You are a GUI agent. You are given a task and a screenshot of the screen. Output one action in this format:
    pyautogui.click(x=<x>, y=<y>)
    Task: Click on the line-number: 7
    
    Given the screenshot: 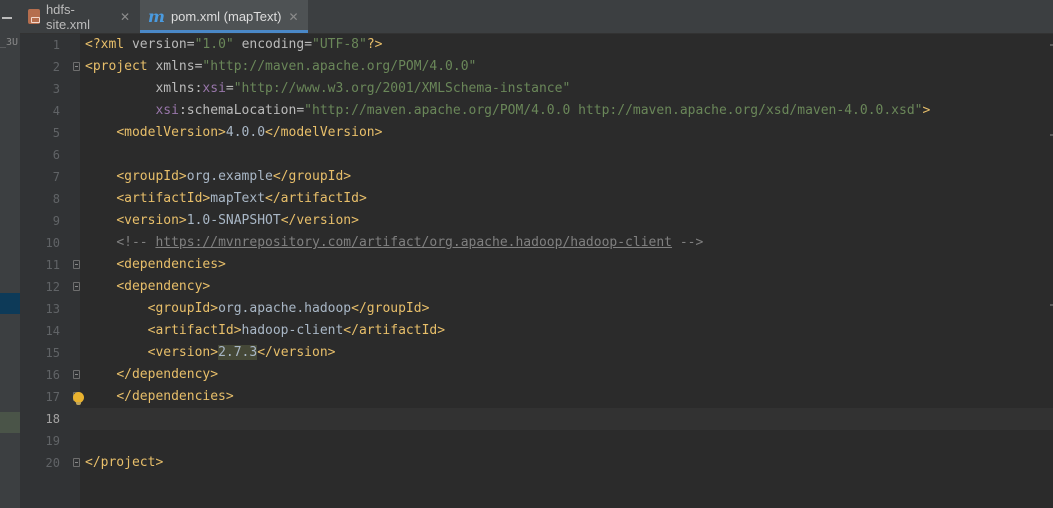 What is the action you would take?
    pyautogui.click(x=56, y=177)
    